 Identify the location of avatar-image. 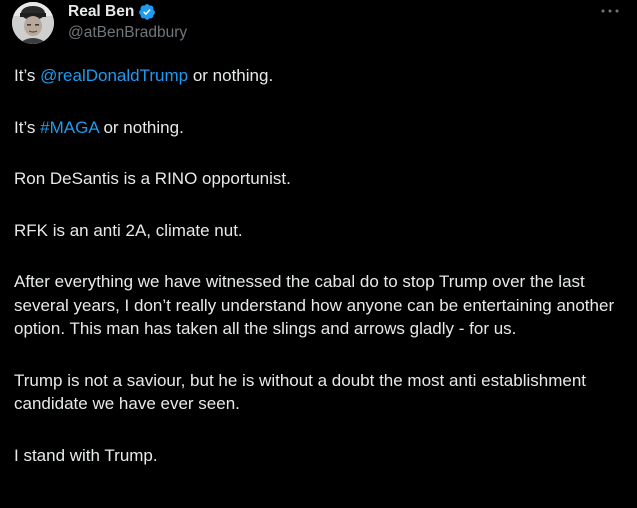
(33, 23).